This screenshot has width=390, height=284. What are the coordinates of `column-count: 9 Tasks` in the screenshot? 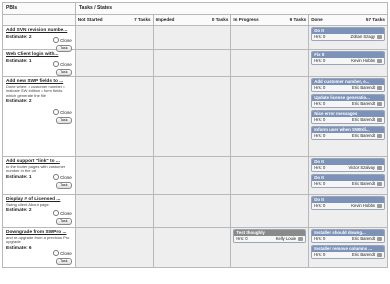 It's located at (298, 19).